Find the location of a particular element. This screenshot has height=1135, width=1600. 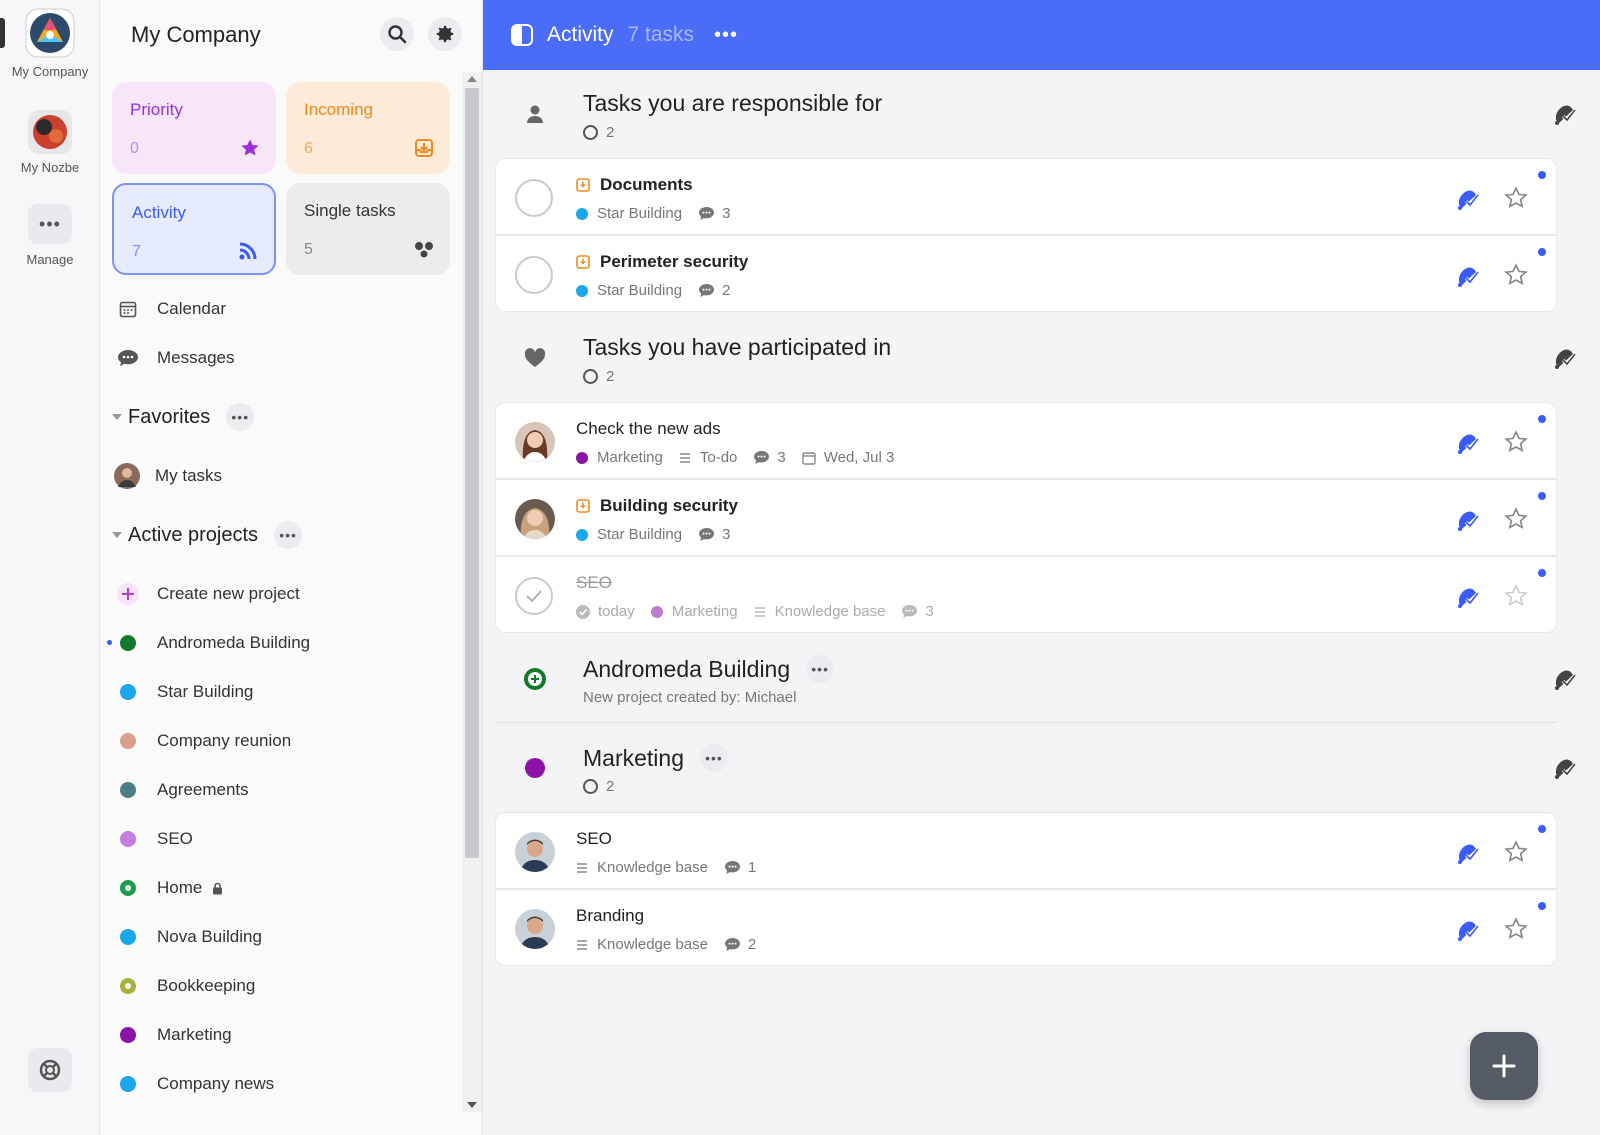

comment-count: 3 is located at coordinates (929, 611).